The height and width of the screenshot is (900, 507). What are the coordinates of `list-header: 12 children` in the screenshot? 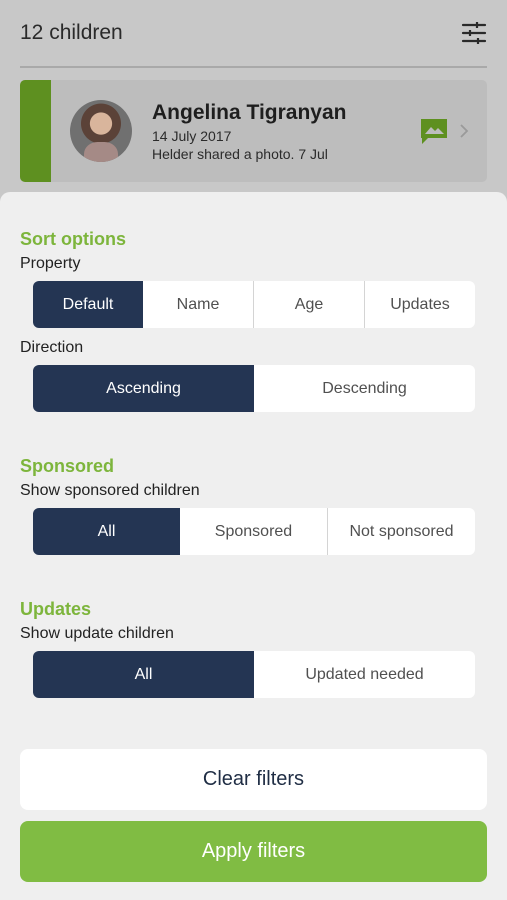 It's located at (253, 34).